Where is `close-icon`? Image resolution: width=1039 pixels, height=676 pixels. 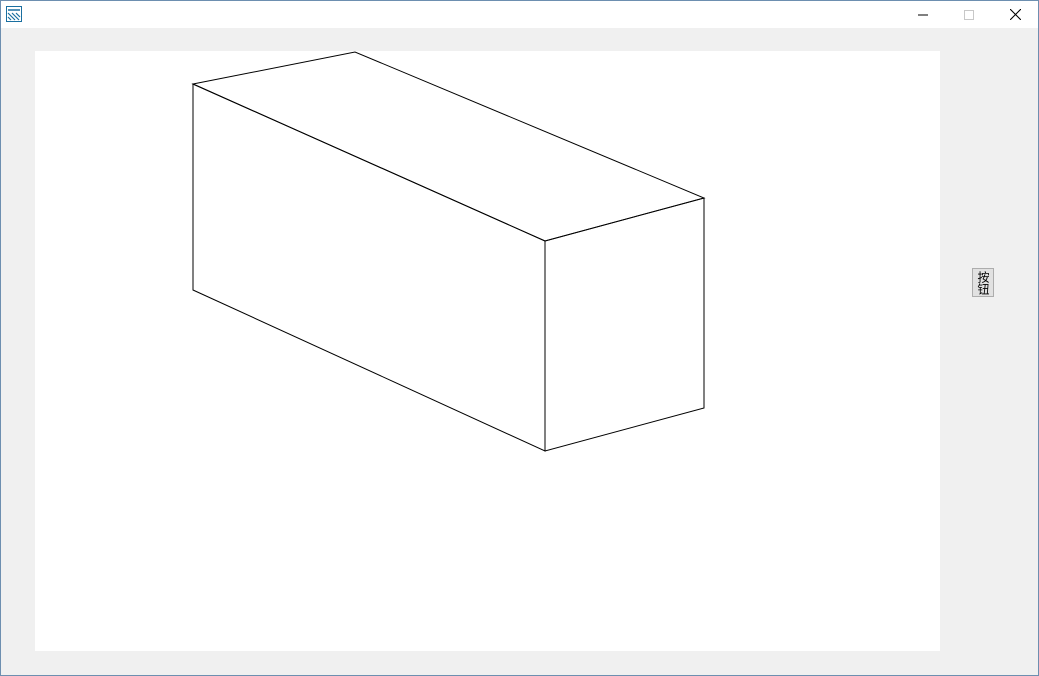 close-icon is located at coordinates (1015, 14).